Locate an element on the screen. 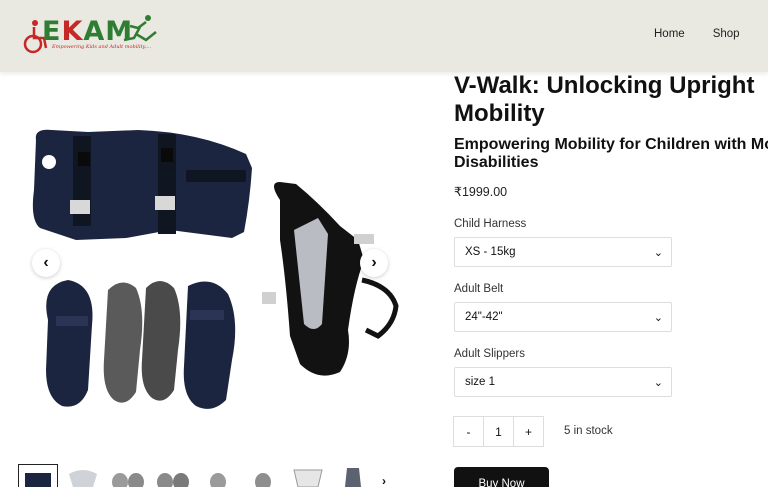 This screenshot has height=487, width=768. chevron-right-icon: › is located at coordinates (374, 262).